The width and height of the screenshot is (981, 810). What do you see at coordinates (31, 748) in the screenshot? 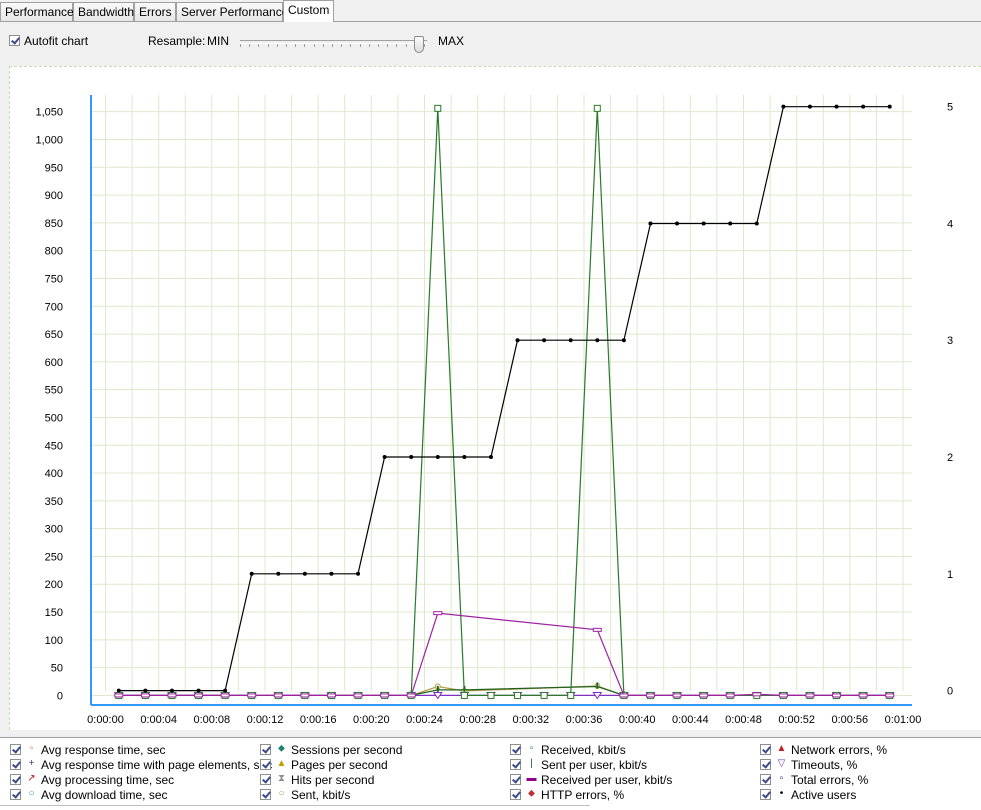
I see `square-marker-icon: ▫` at bounding box center [31, 748].